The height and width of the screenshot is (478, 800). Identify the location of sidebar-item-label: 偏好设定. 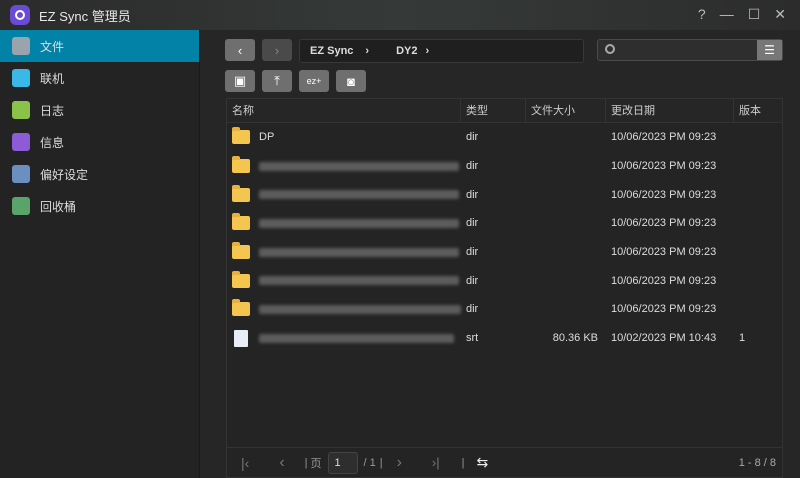
(64, 174).